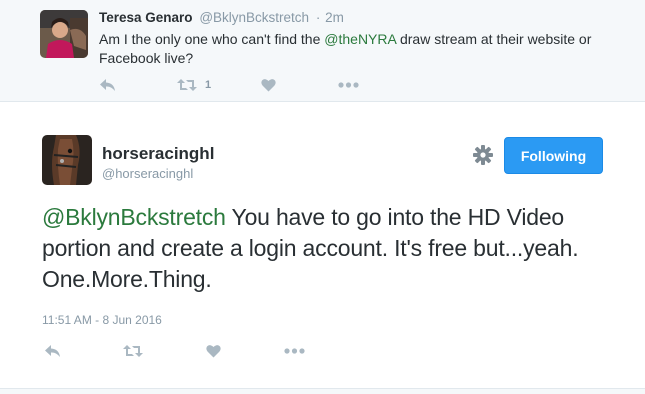 The height and width of the screenshot is (394, 645). Describe the element at coordinates (322, 391) in the screenshot. I see `divider` at that location.